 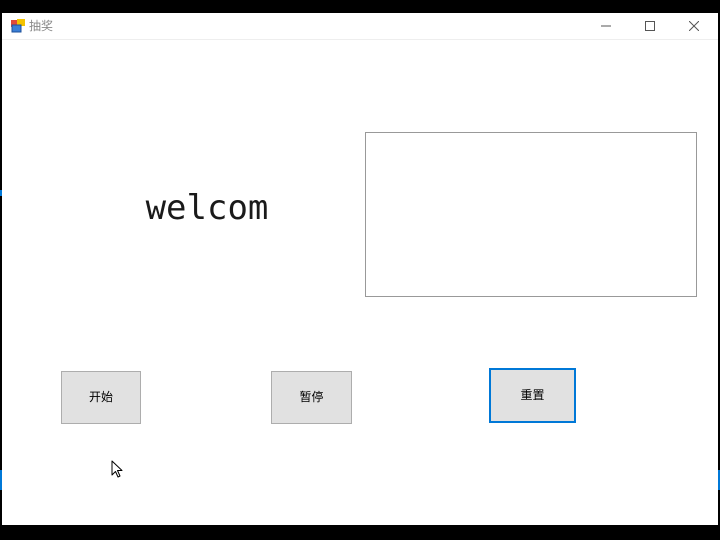 I want to click on start-button: 开始, so click(x=101, y=397).